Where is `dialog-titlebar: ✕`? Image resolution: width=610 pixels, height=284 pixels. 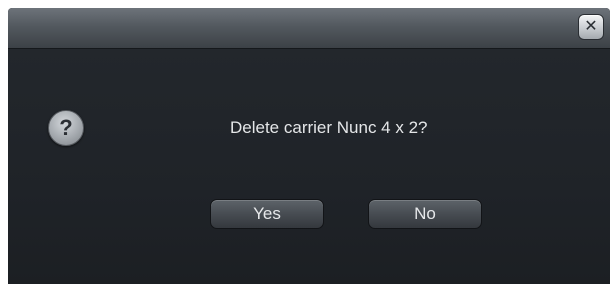 dialog-titlebar: ✕ is located at coordinates (309, 28).